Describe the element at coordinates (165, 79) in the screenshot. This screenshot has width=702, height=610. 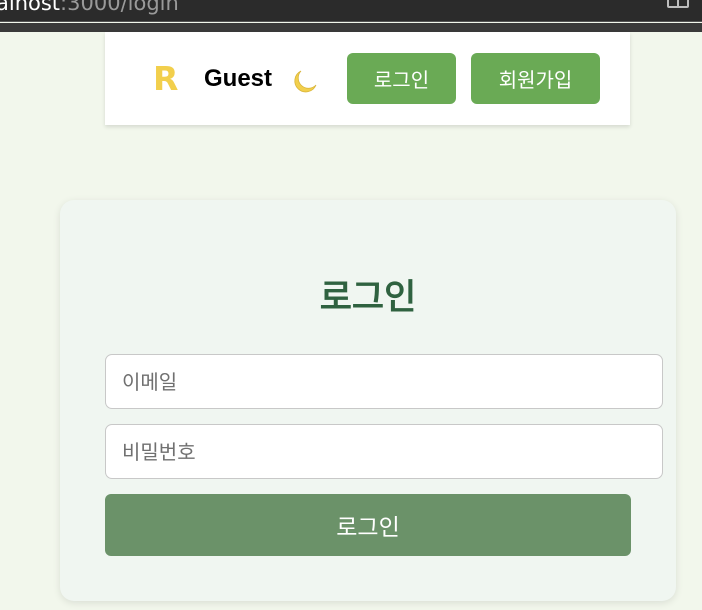
I see `logo: R` at that location.